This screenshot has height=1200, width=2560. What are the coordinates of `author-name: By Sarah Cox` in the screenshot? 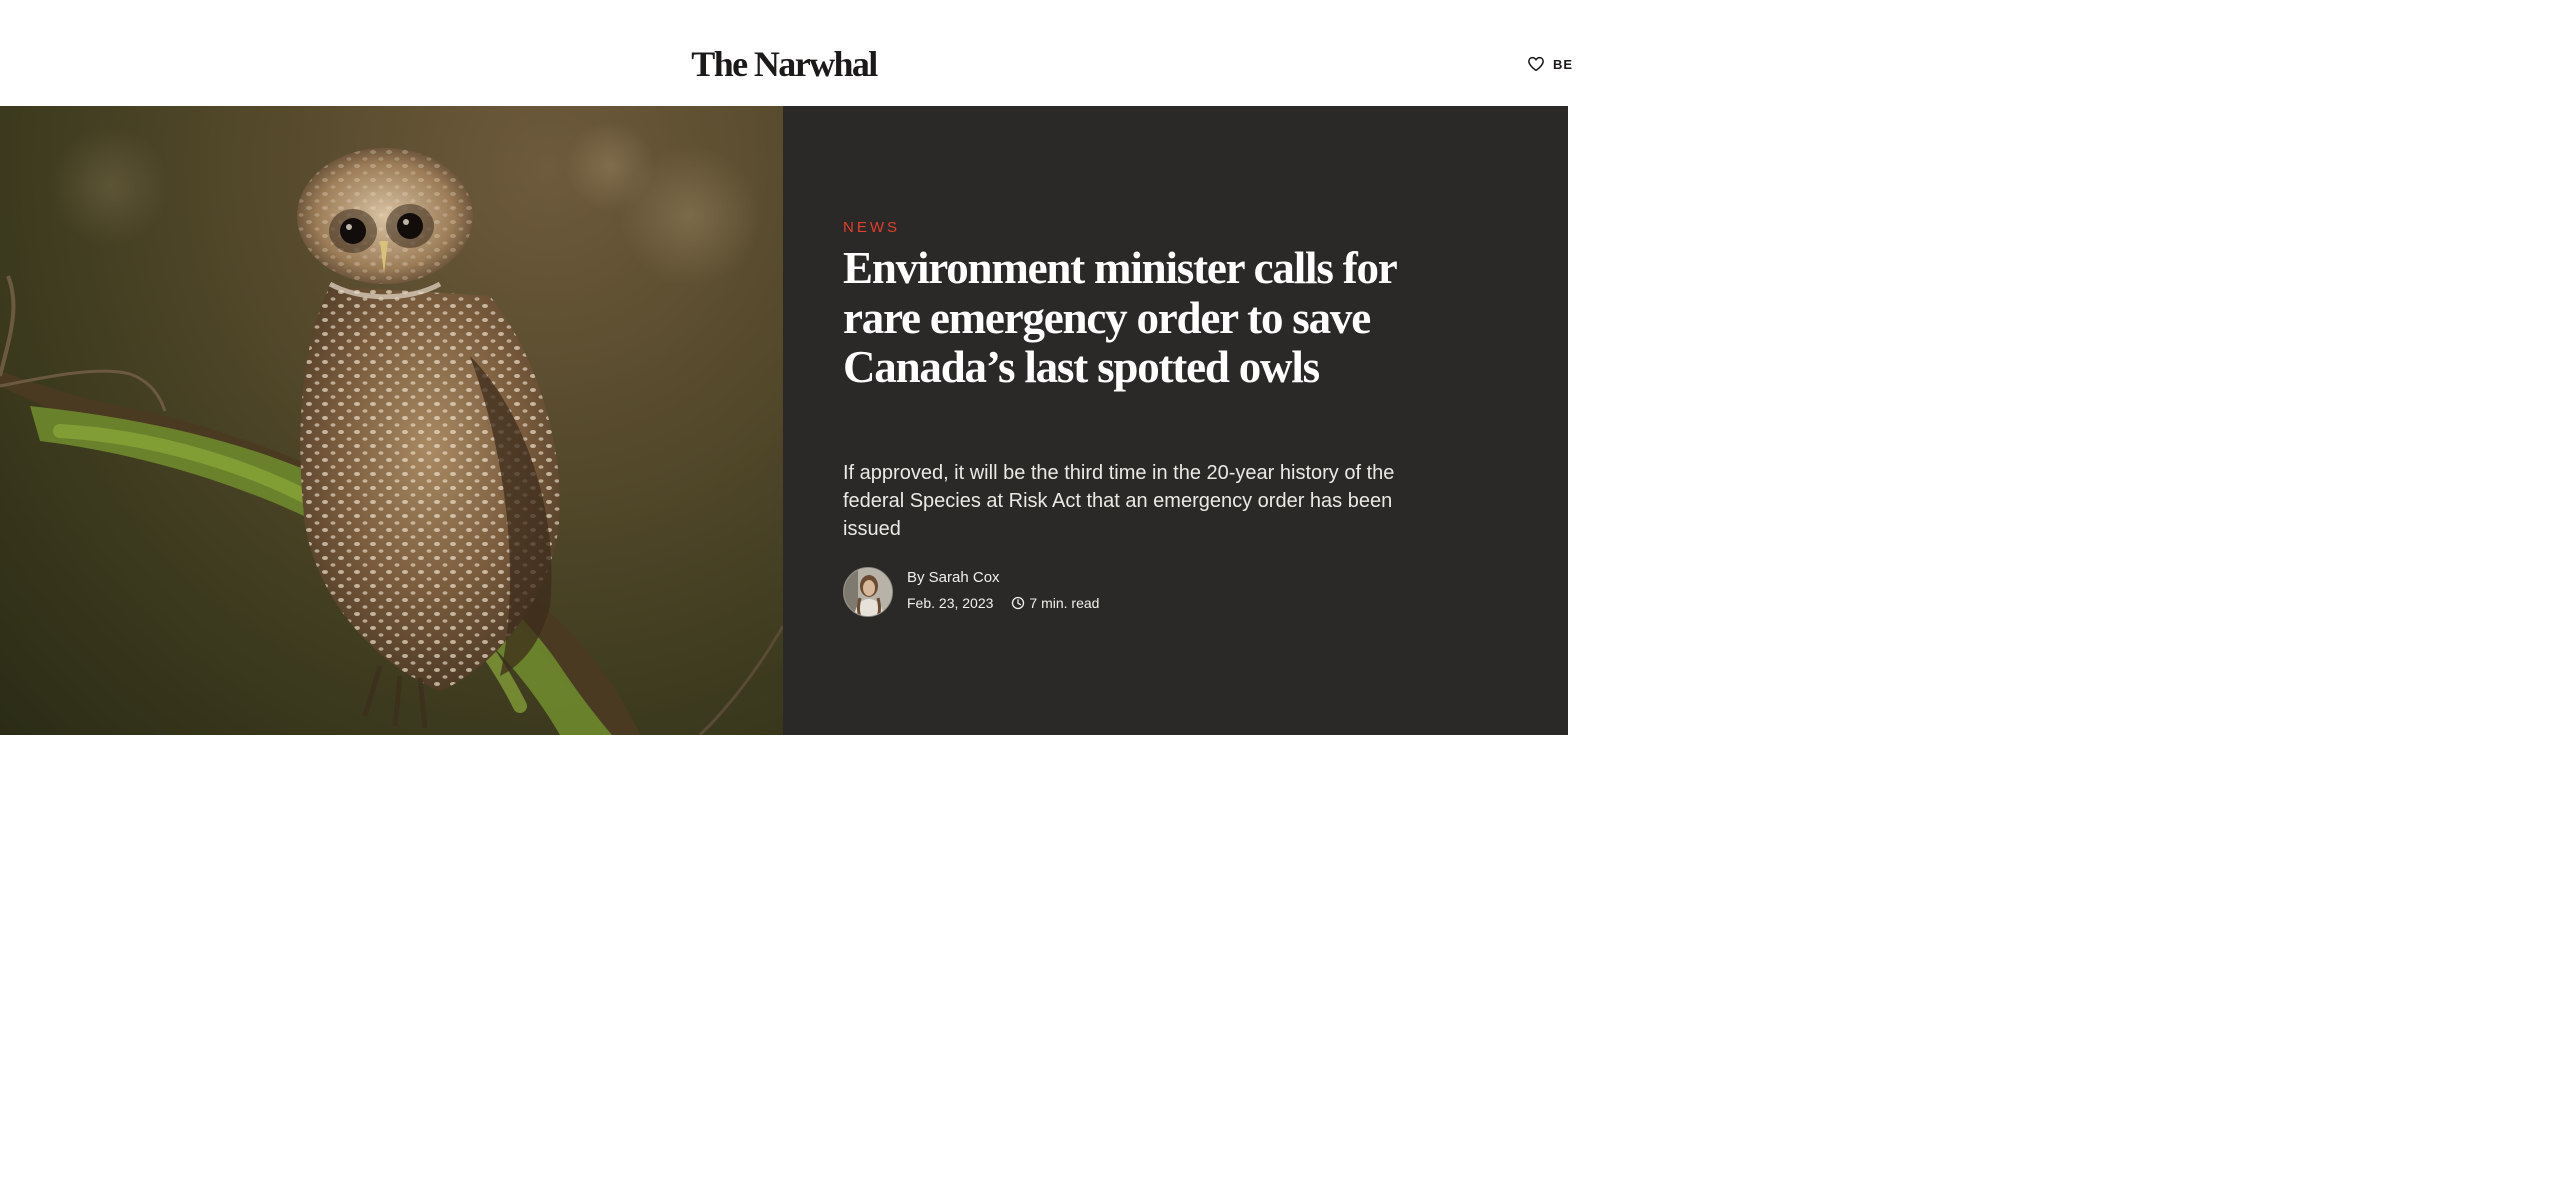 It's located at (953, 577).